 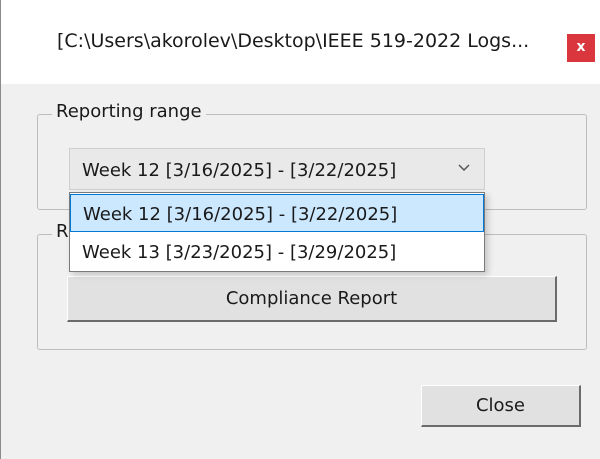 What do you see at coordinates (129, 111) in the screenshot?
I see `reporting-range-legend: Reporting range` at bounding box center [129, 111].